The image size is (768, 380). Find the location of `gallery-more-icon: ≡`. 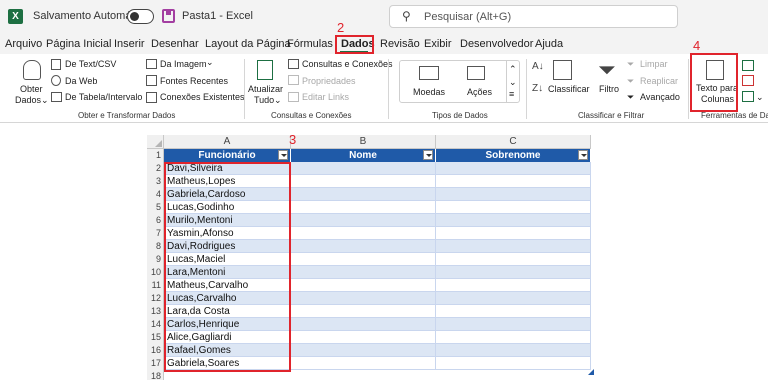

gallery-more-icon: ≡ is located at coordinates (511, 94).